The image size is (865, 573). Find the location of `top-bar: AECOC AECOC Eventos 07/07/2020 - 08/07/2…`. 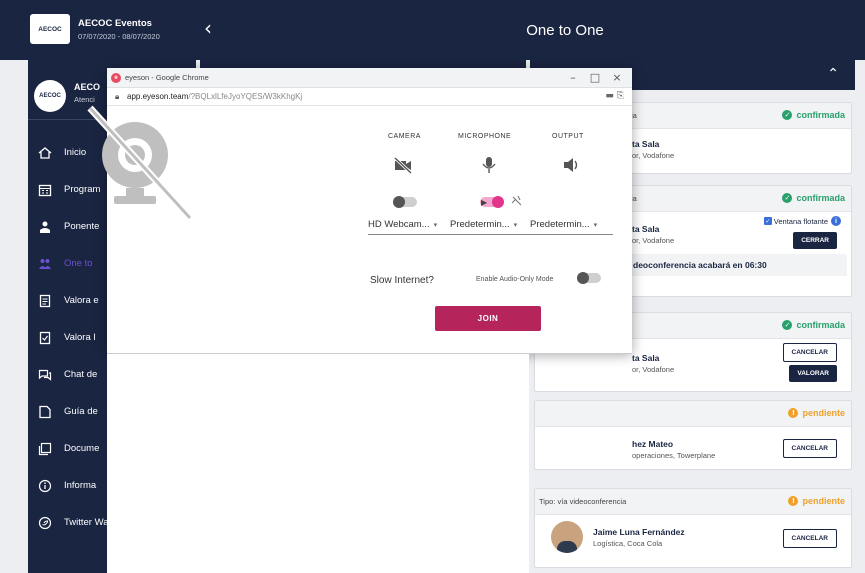

top-bar: AECOC AECOC Eventos 07/07/2020 - 08/07/2… is located at coordinates (432, 30).